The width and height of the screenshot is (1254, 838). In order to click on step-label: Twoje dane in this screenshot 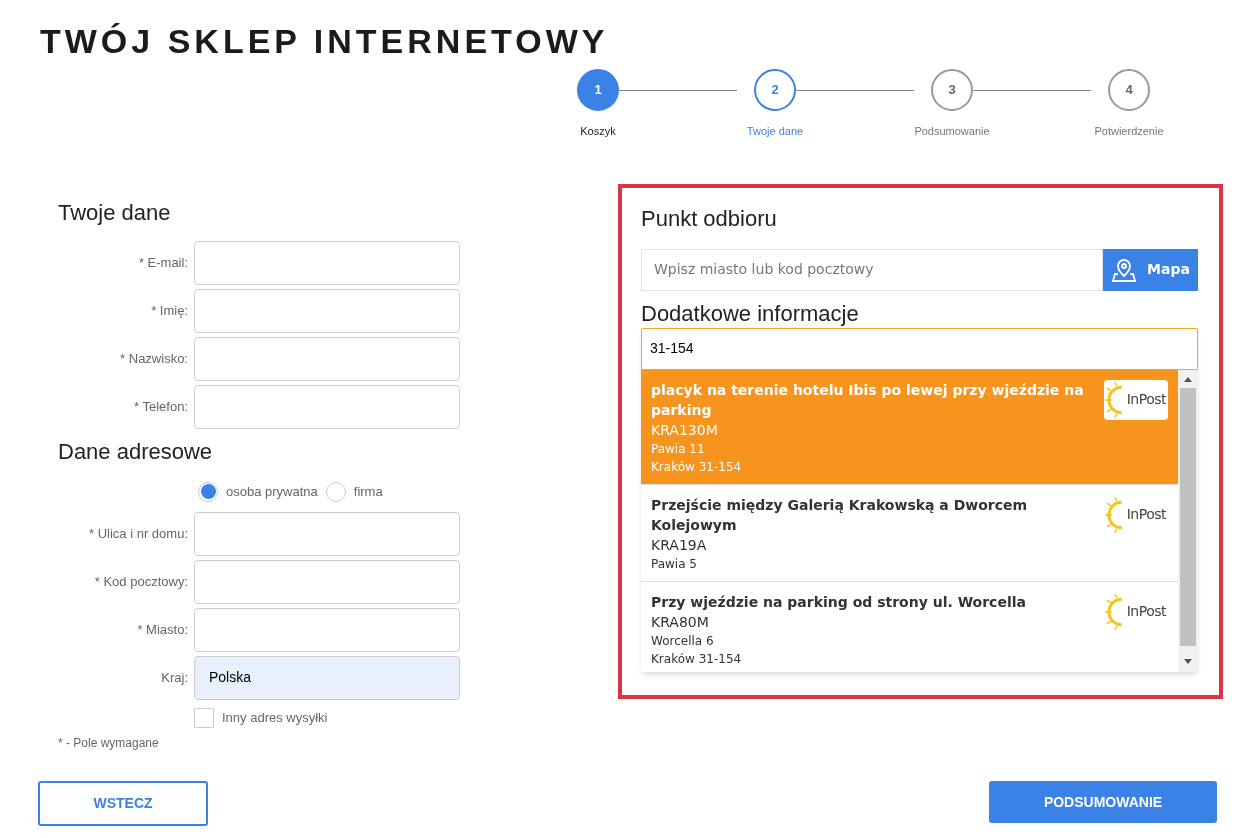, I will do `click(775, 131)`.